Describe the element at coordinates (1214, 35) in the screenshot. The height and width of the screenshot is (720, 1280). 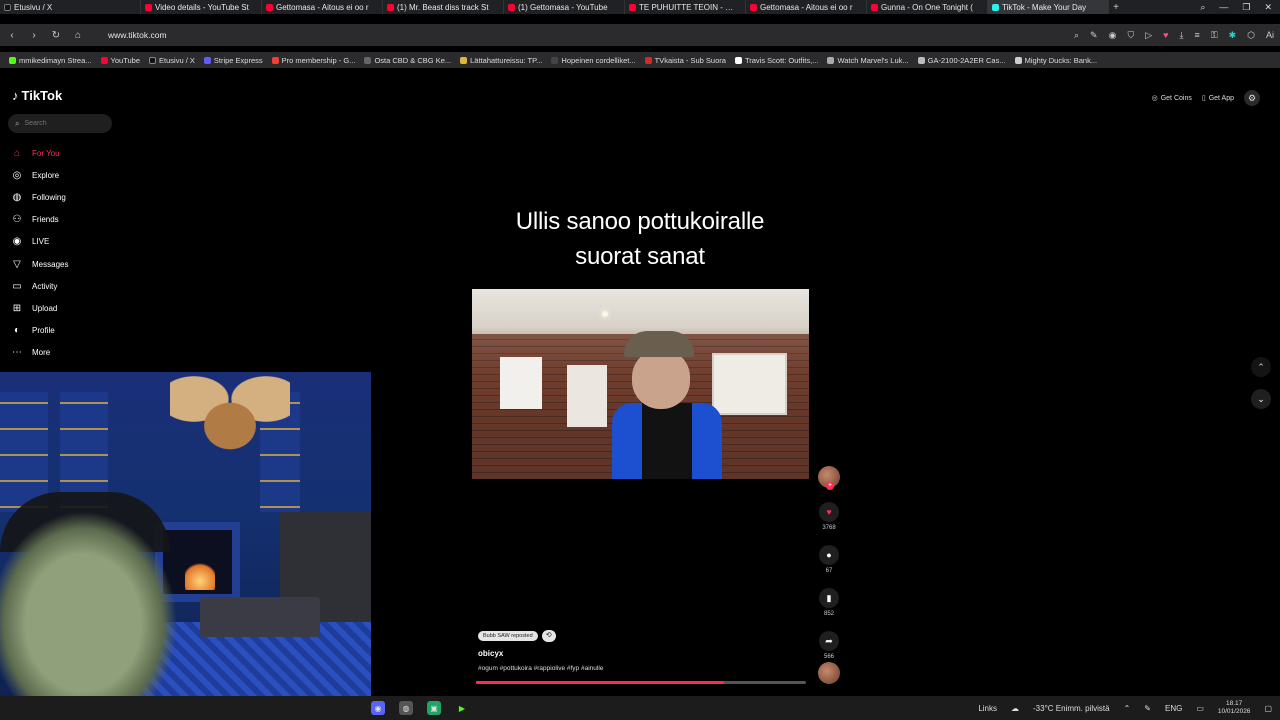
I see `lock-small-icon: ⚿` at that location.